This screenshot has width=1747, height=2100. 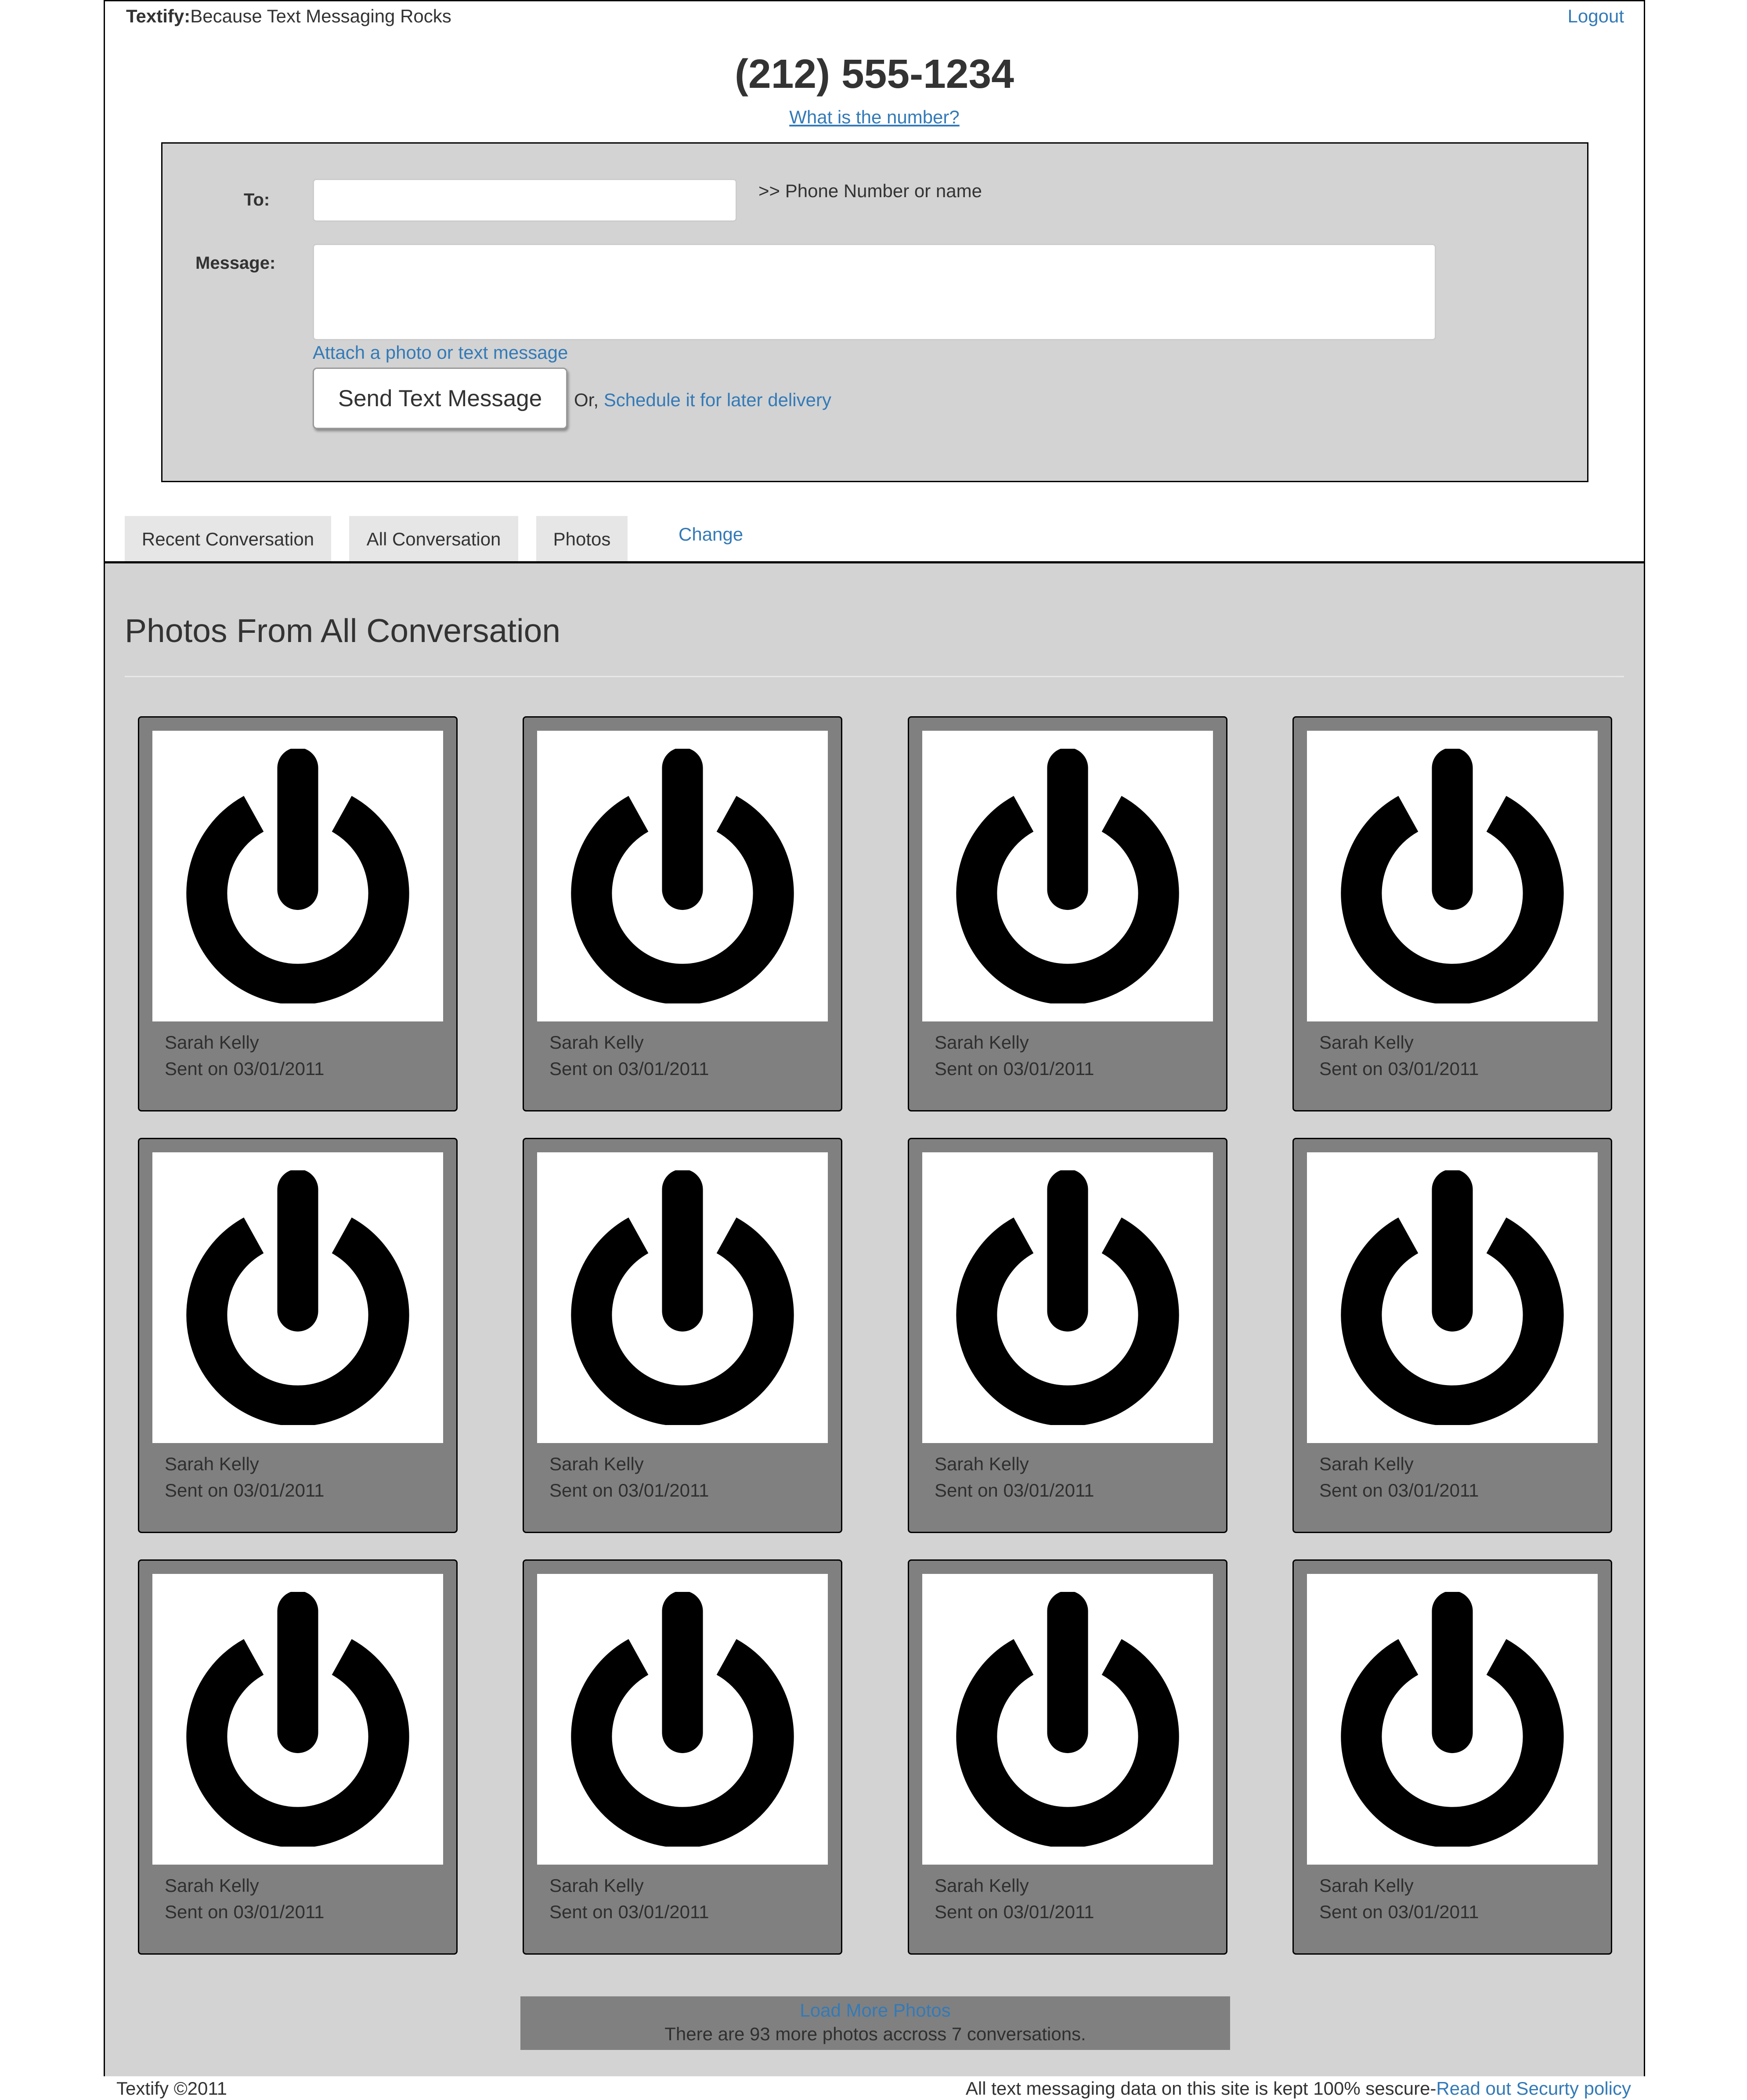 What do you see at coordinates (433, 539) in the screenshot?
I see `tab-all-conversation: All Conversation` at bounding box center [433, 539].